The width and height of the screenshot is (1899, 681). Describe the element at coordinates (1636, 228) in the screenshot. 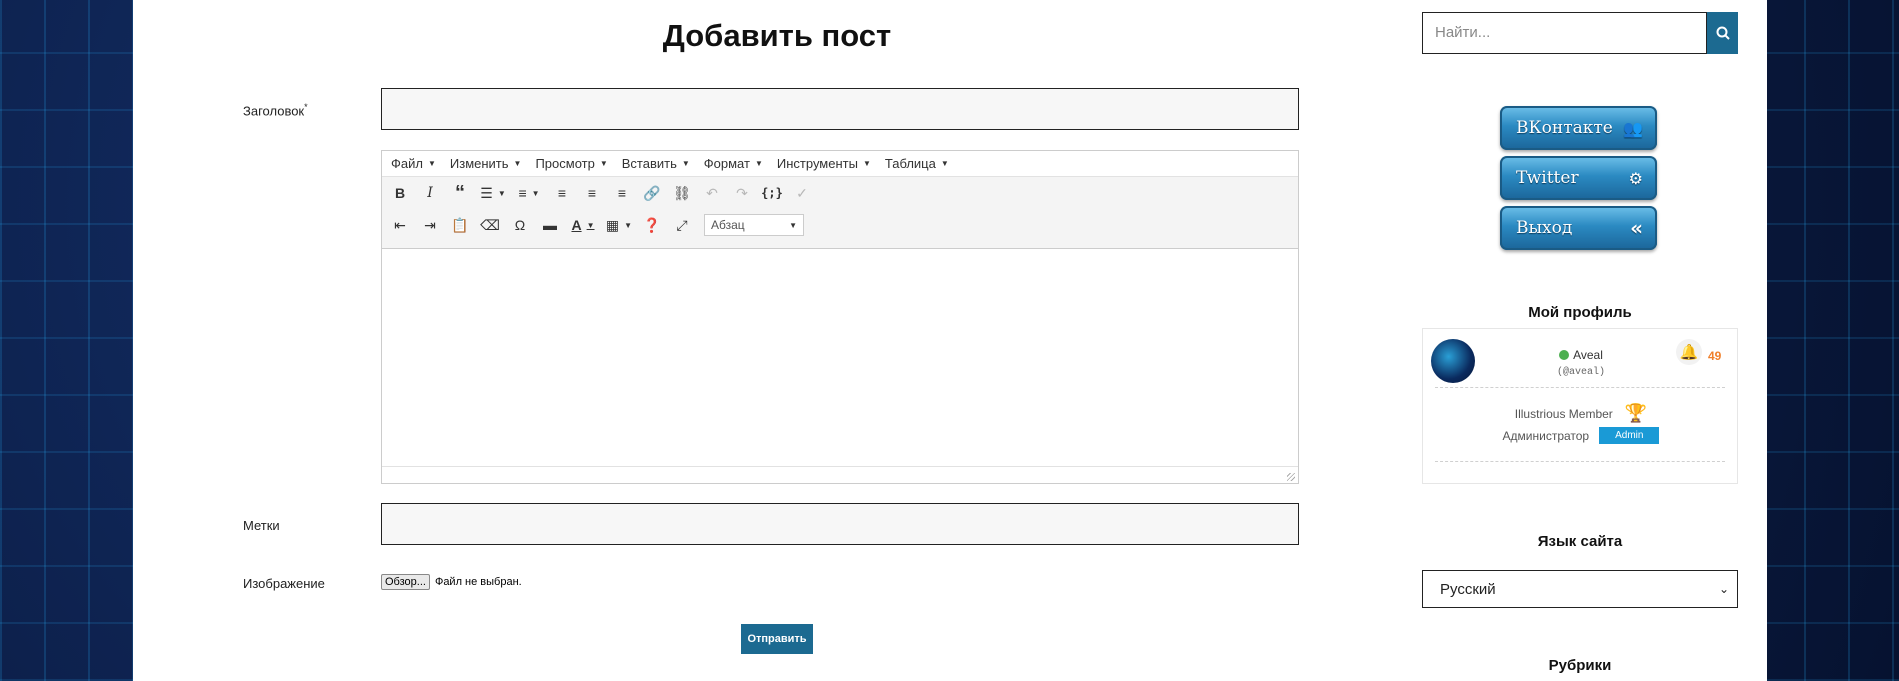

I see `double-chevron-left-icon: «` at that location.